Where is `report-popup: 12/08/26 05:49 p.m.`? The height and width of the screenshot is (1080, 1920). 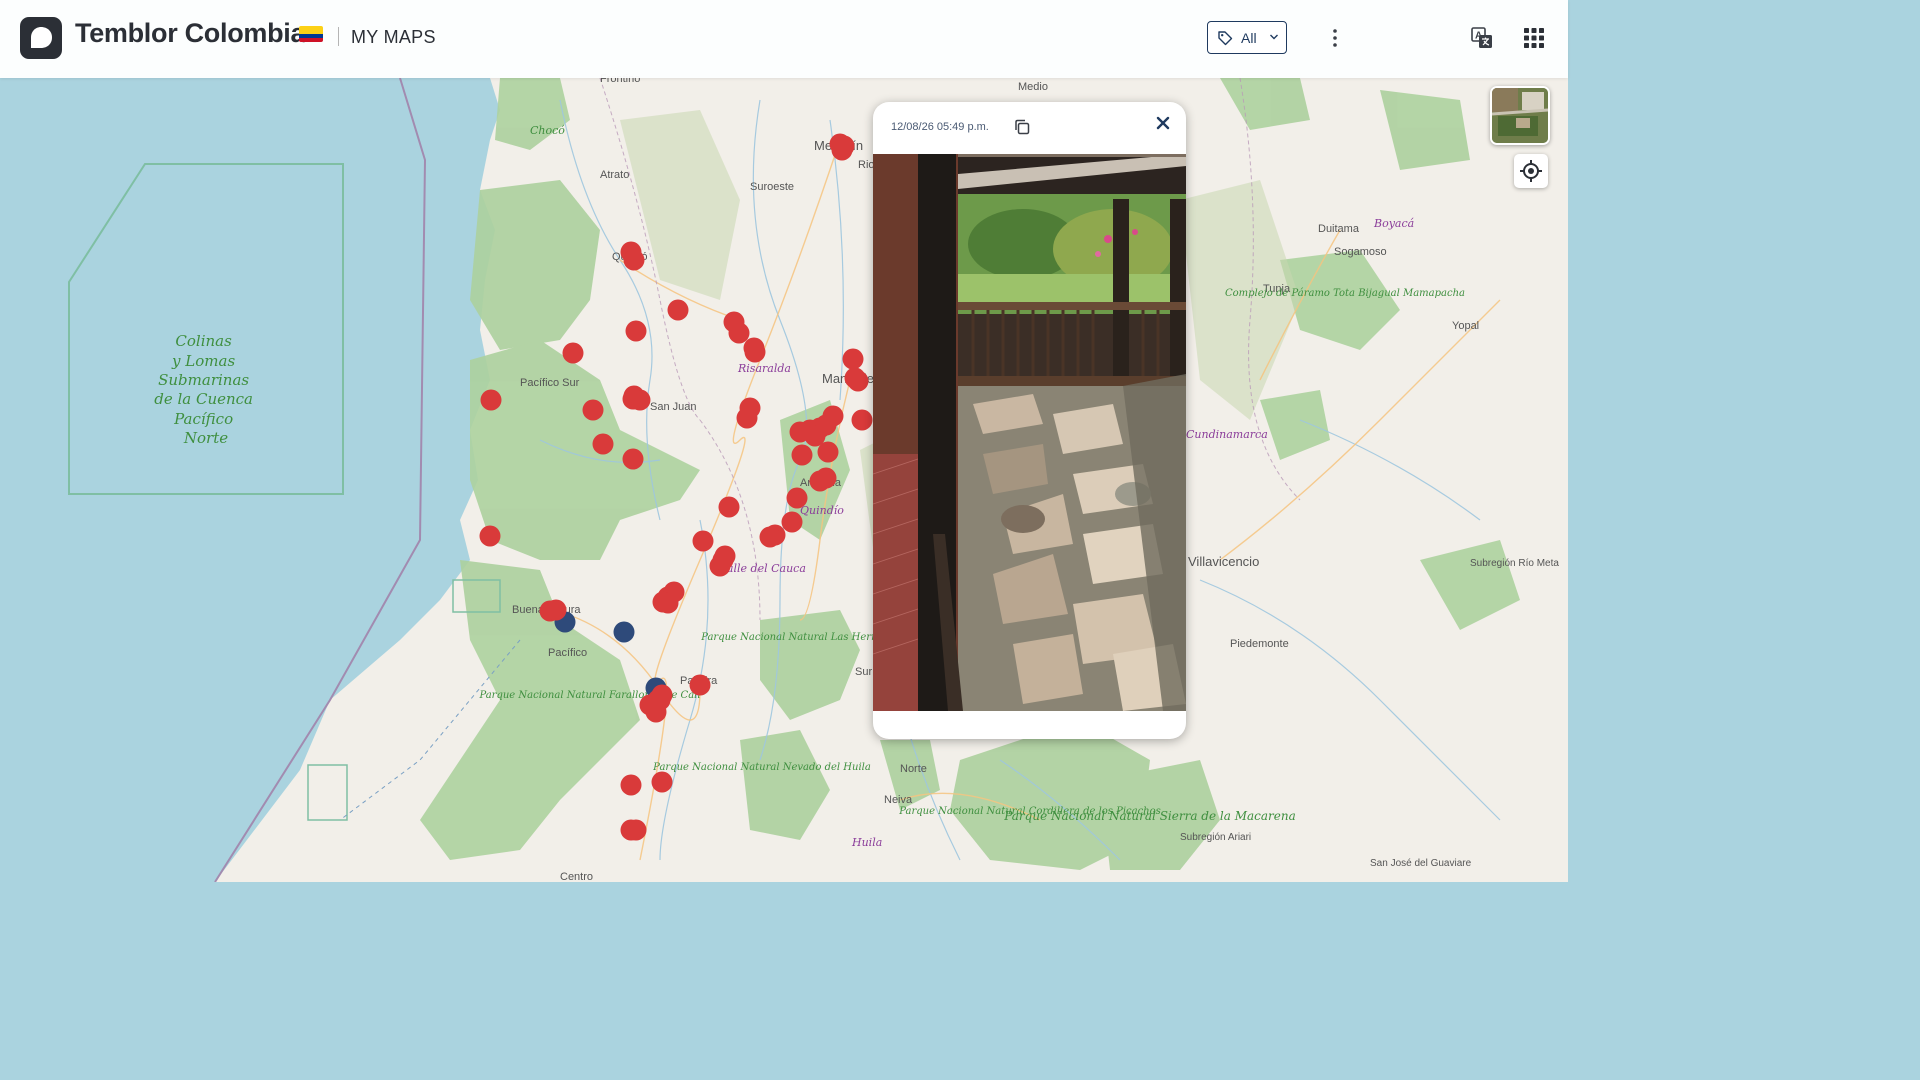
report-popup: 12/08/26 05:49 p.m. is located at coordinates (1029, 420).